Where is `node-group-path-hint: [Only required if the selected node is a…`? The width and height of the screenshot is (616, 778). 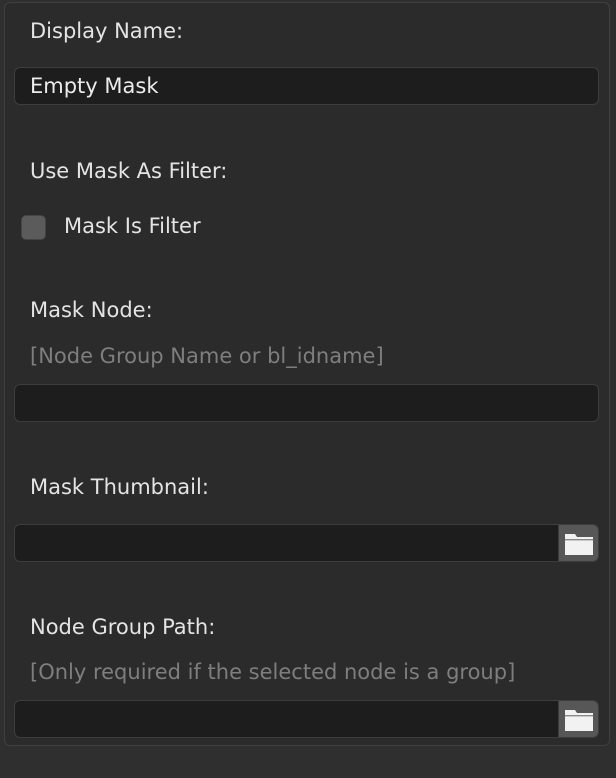
node-group-path-hint: [Only required if the selected node is a… is located at coordinates (273, 672).